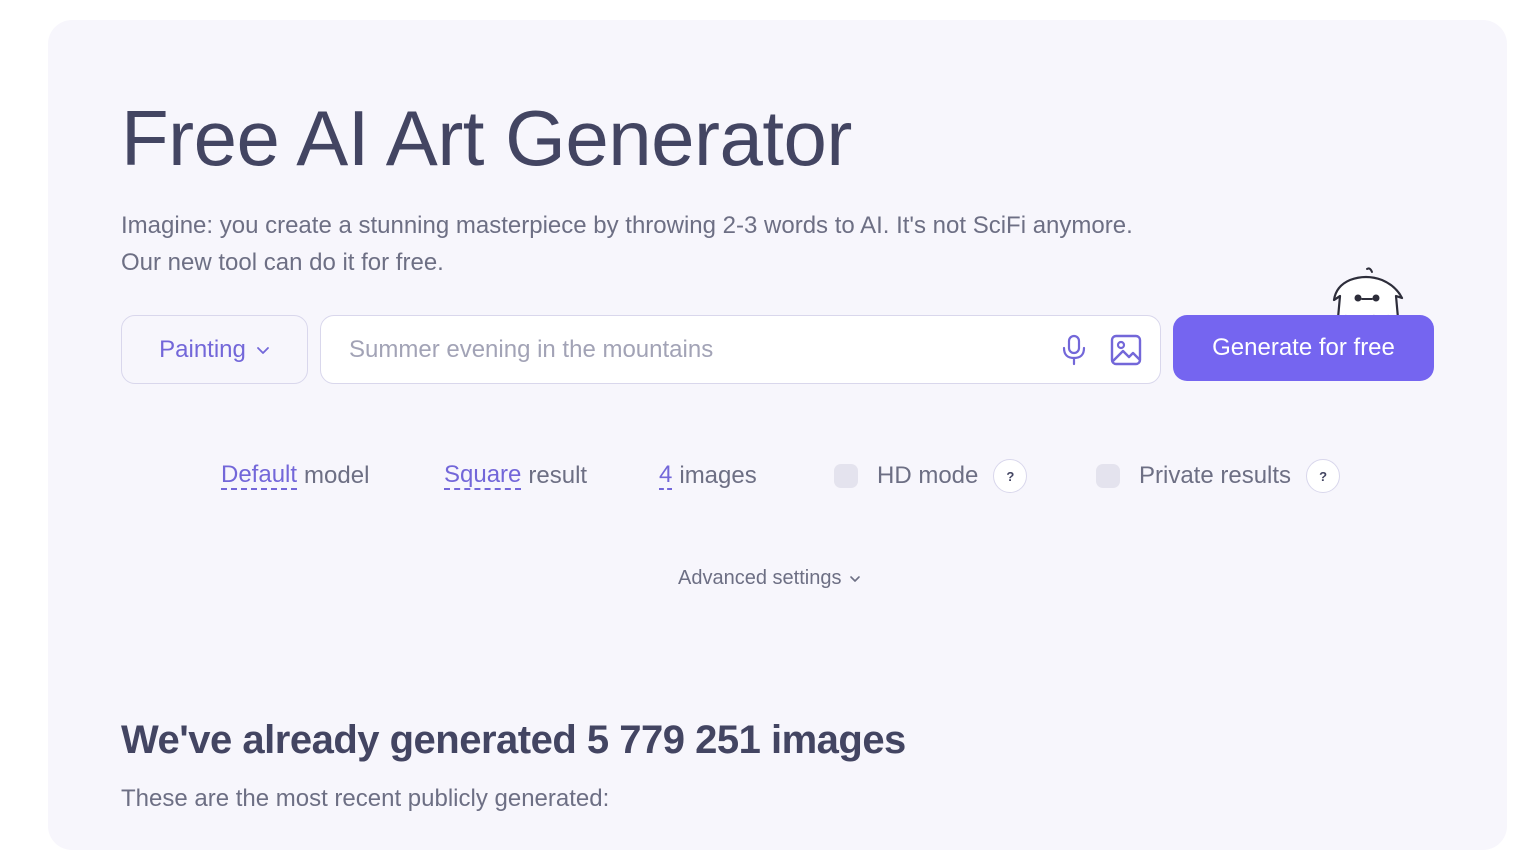  I want to click on model-option: Default model, so click(295, 476).